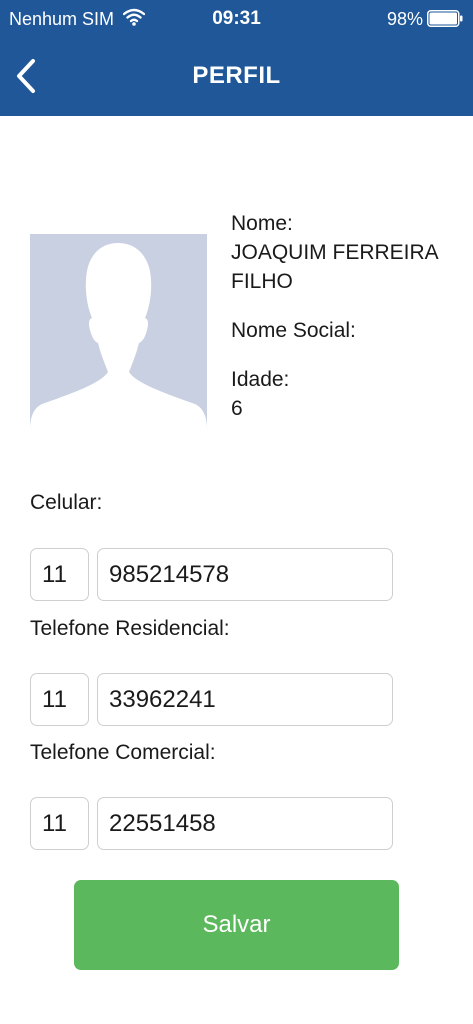  I want to click on age-value: 6, so click(237, 408).